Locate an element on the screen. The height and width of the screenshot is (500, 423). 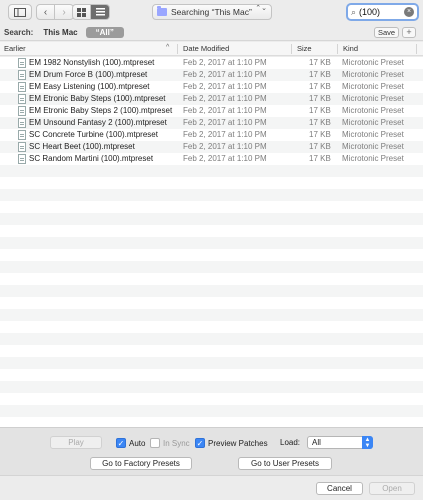
cancel-button: Cancel is located at coordinates (339, 488).